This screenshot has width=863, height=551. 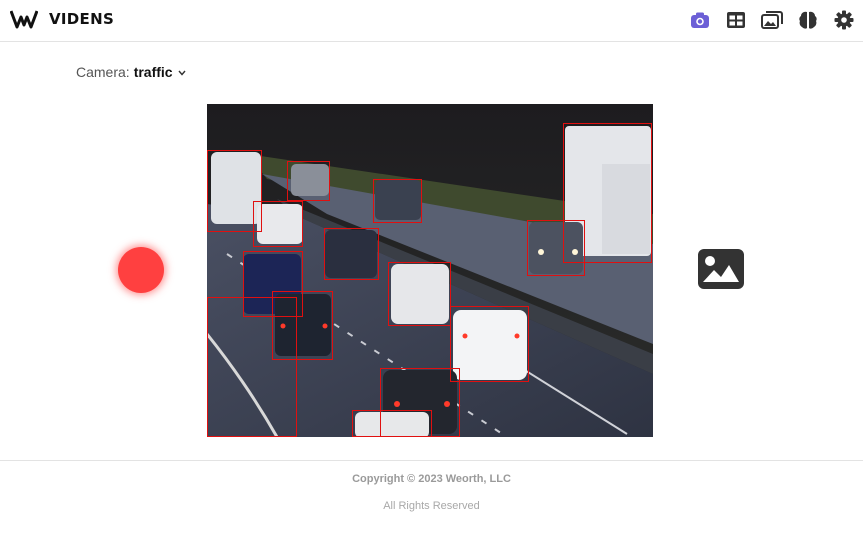 I want to click on nav-table, so click(x=736, y=20).